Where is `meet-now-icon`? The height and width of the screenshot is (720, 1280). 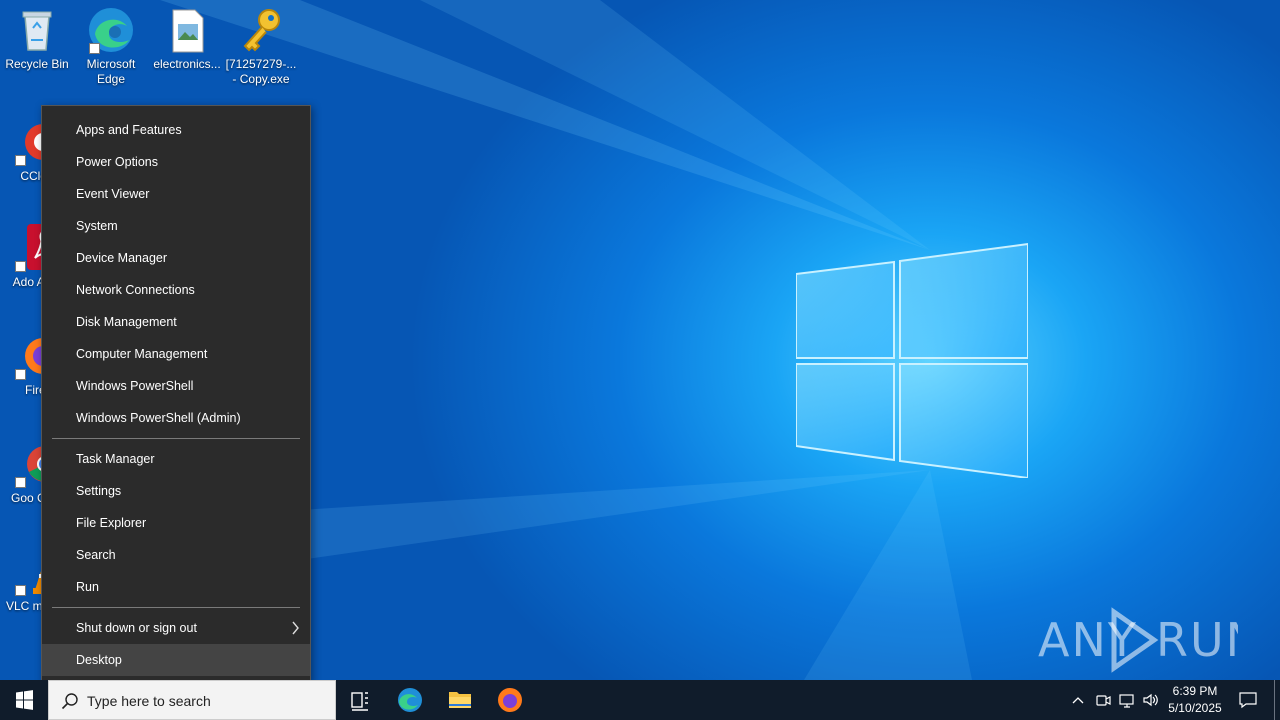
meet-now-icon is located at coordinates (1103, 700).